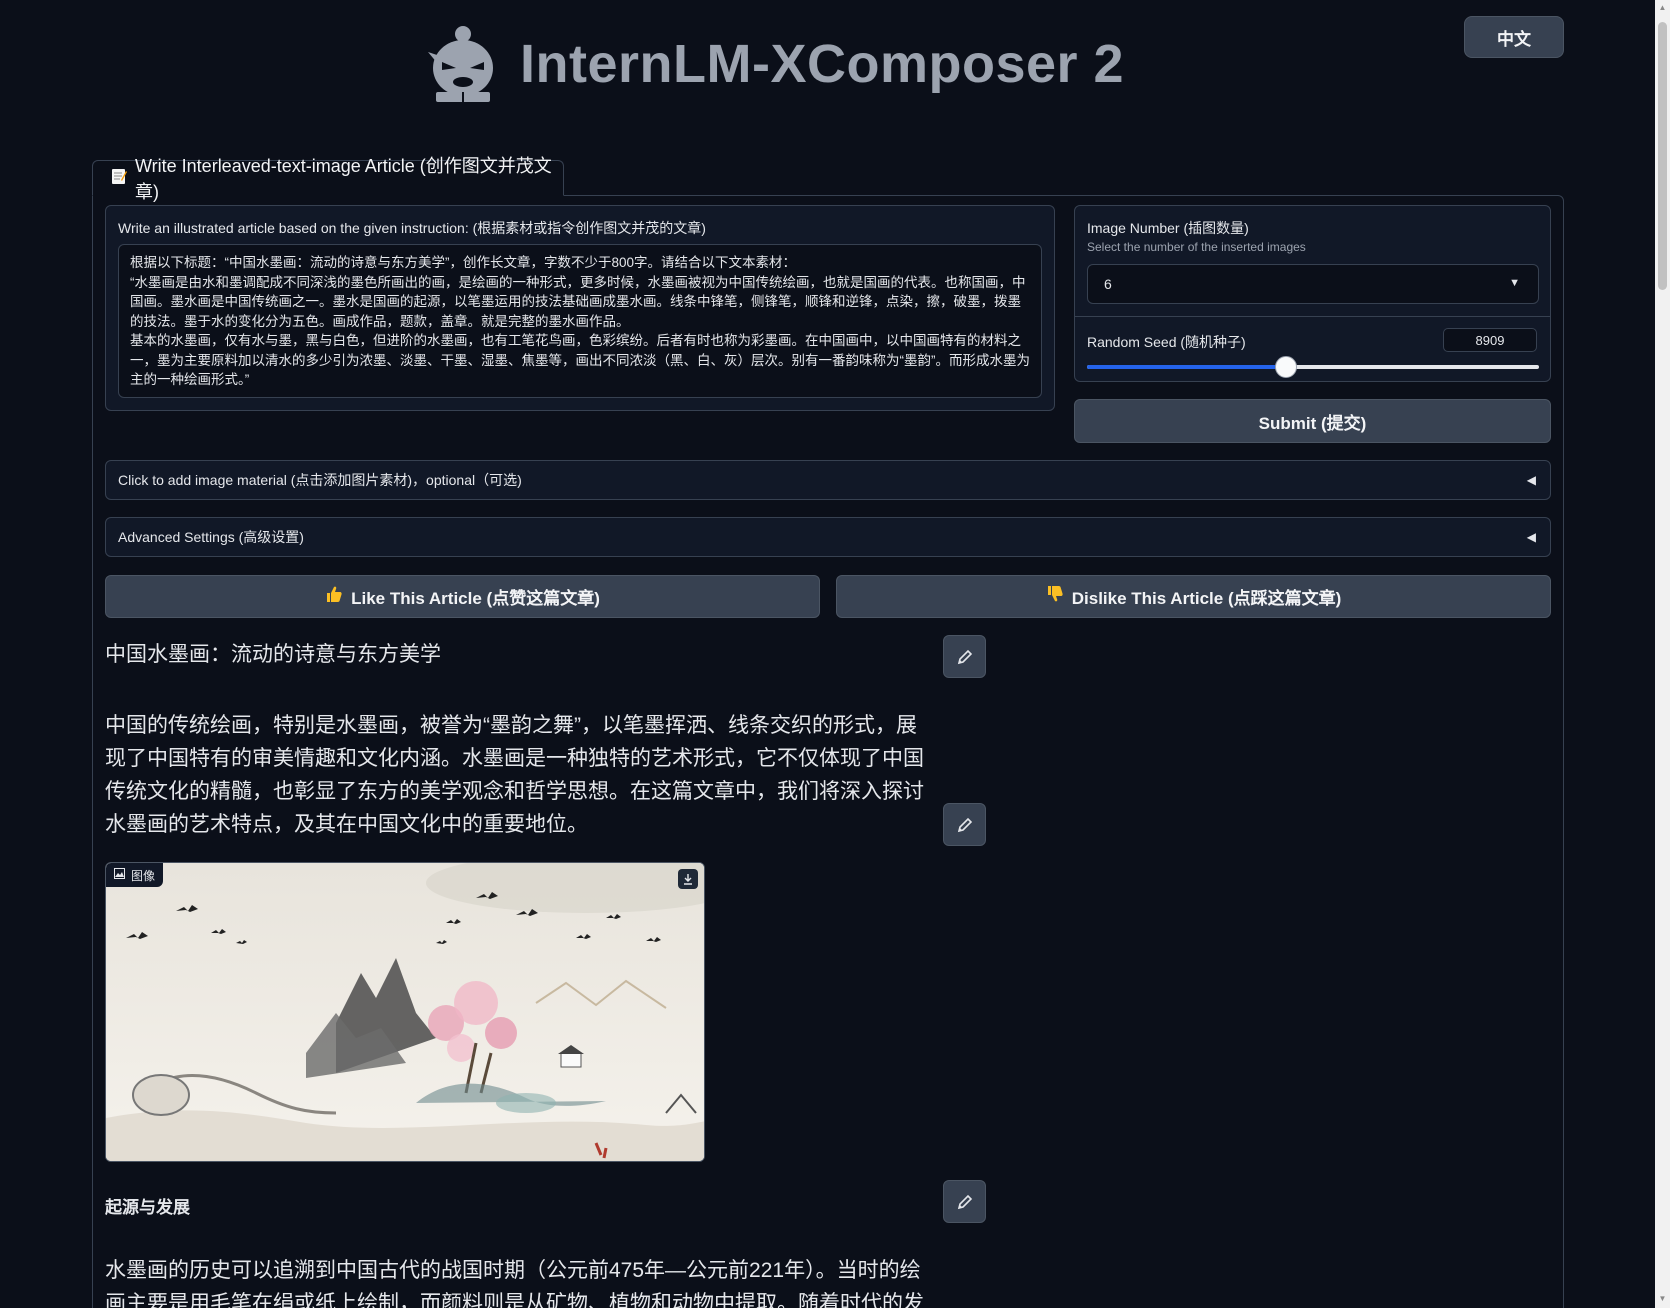  Describe the element at coordinates (1662, 156) in the screenshot. I see `scrollbar-thumb` at that location.